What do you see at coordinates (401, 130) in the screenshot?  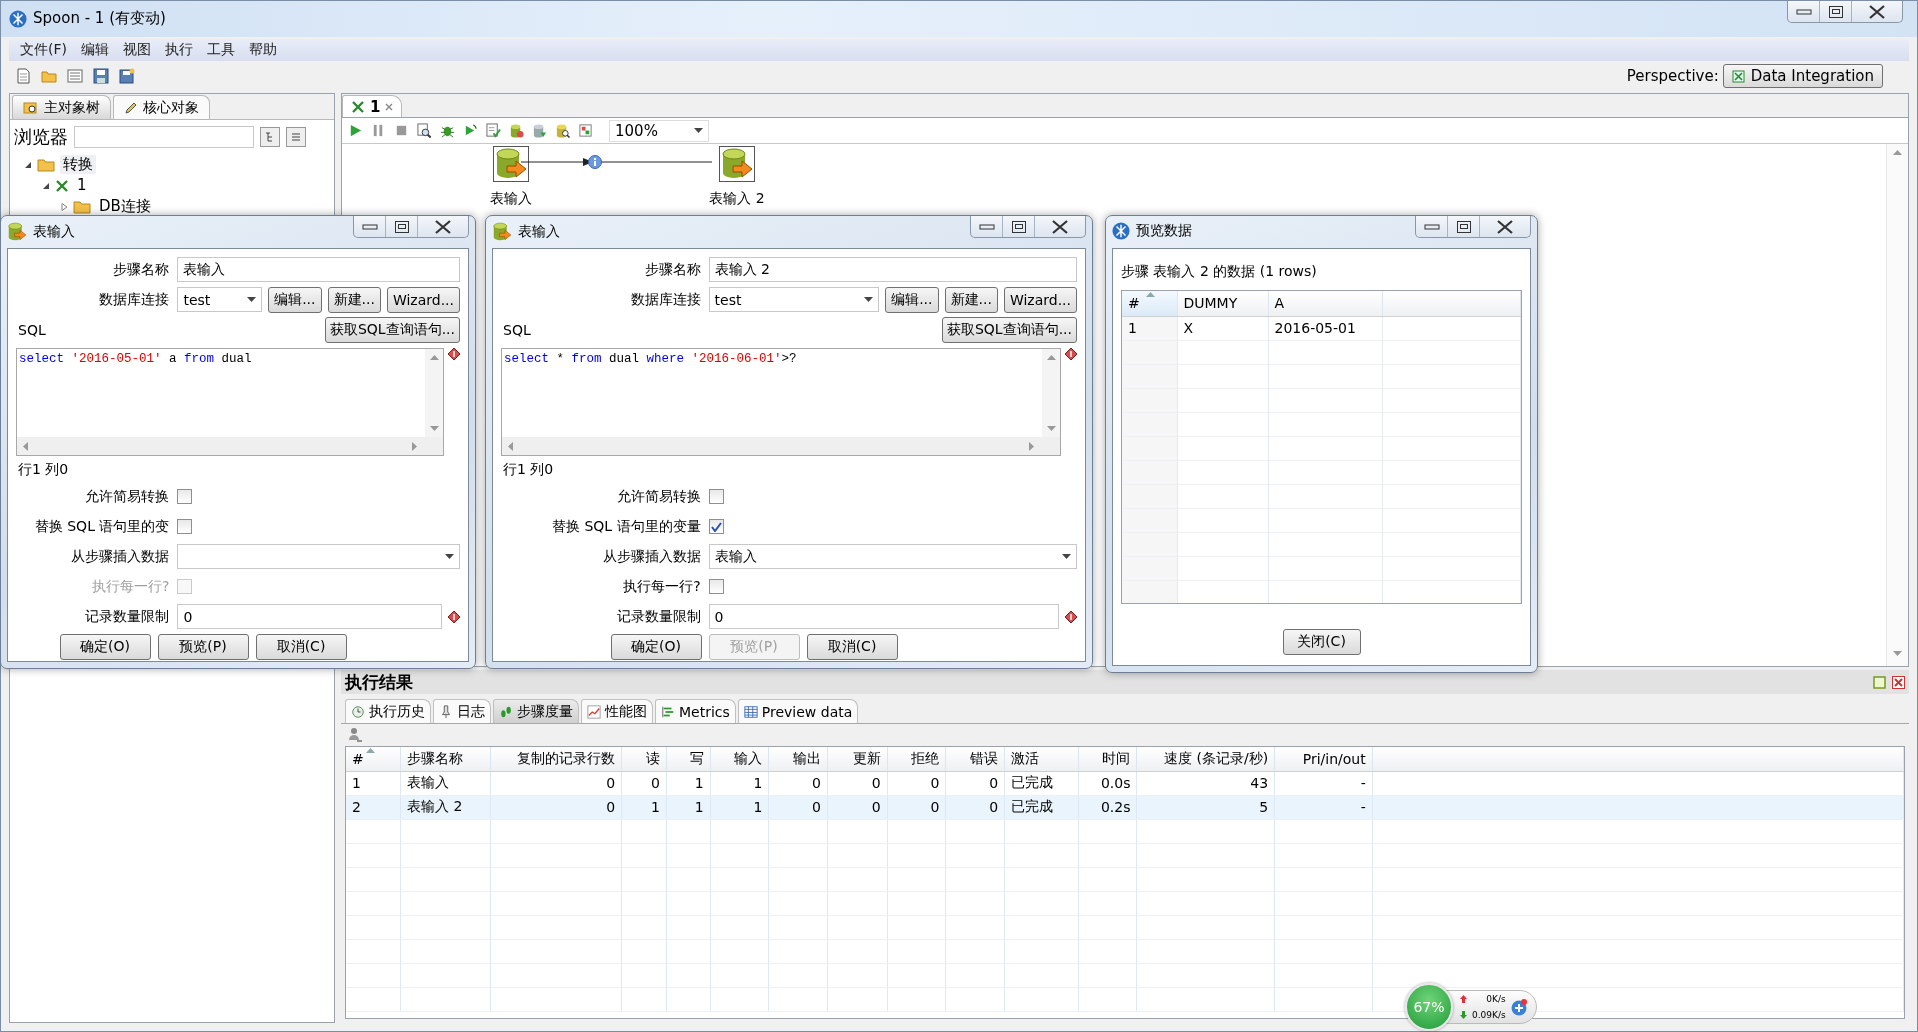 I see `stop-icon` at bounding box center [401, 130].